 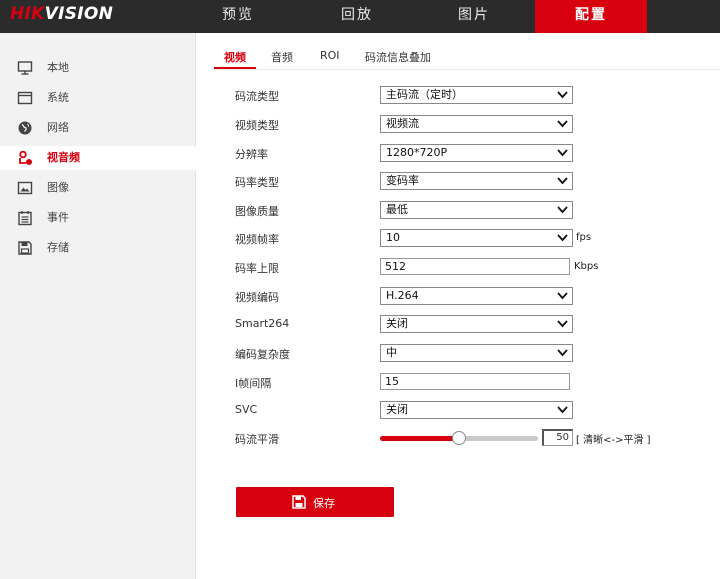 I want to click on save-button: 保存, so click(x=315, y=502).